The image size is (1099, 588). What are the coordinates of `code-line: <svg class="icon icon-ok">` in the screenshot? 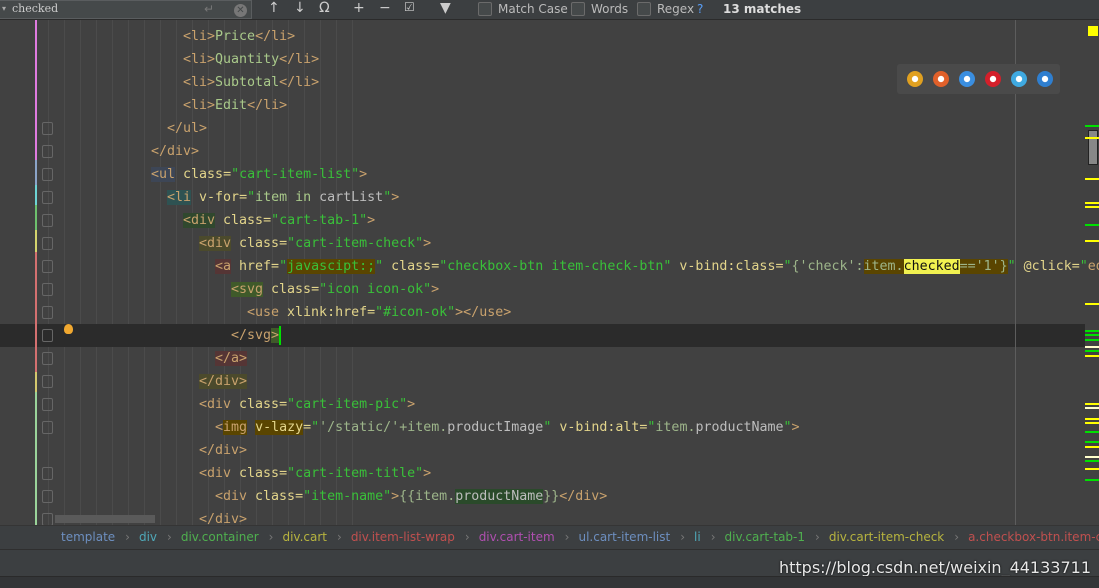 It's located at (542, 289).